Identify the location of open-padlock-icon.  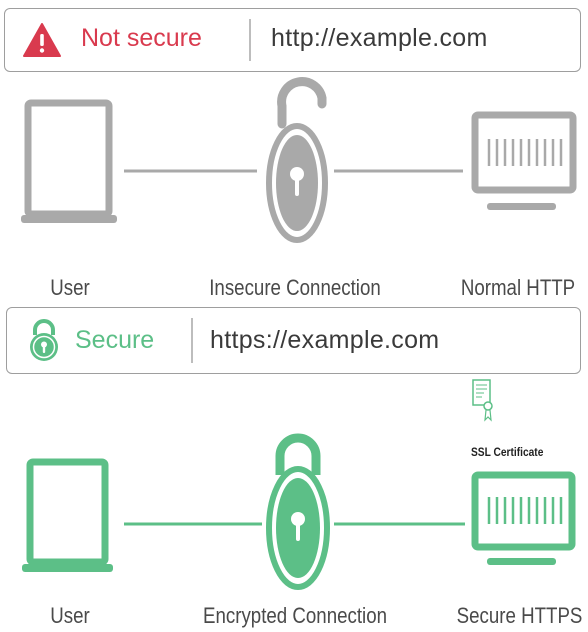
(297, 160).